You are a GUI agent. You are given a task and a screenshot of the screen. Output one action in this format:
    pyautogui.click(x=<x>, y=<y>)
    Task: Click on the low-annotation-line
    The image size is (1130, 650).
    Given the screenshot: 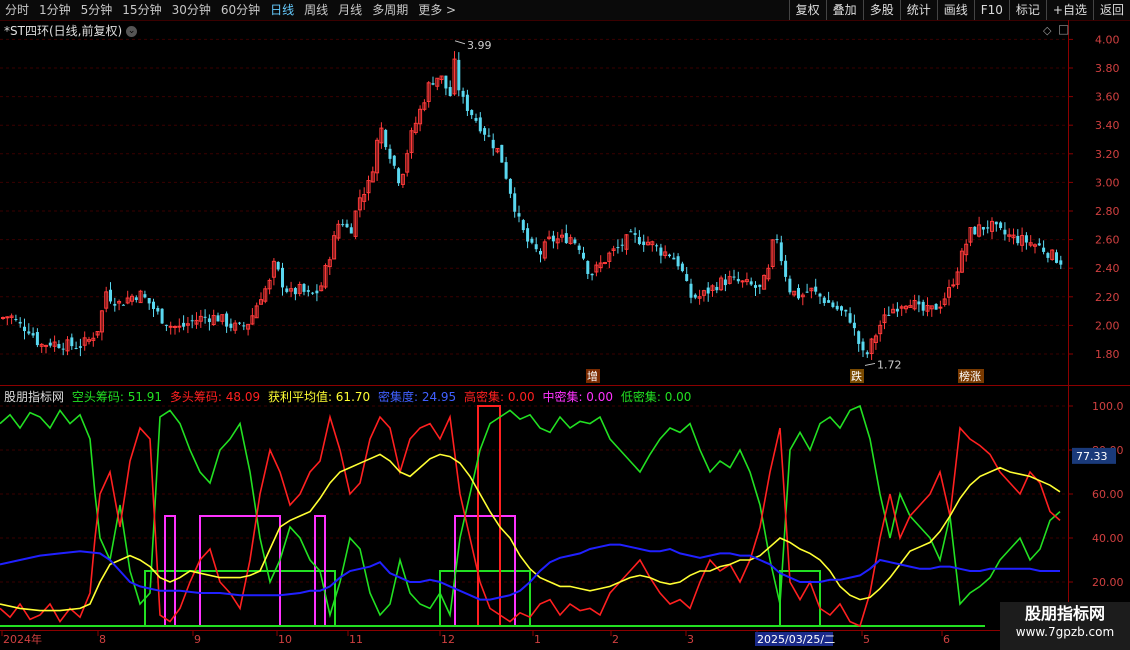 What is the action you would take?
    pyautogui.click(x=870, y=364)
    